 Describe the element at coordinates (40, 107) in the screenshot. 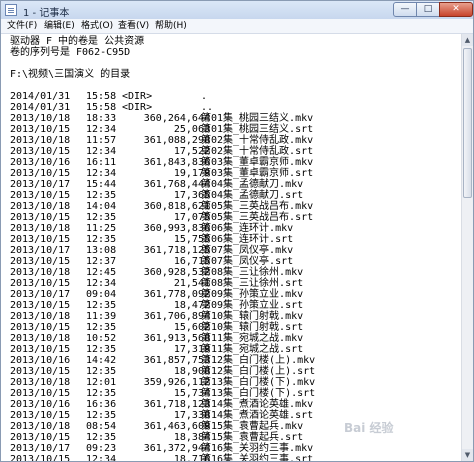

I see `entry-date: 2014/01/31` at that location.